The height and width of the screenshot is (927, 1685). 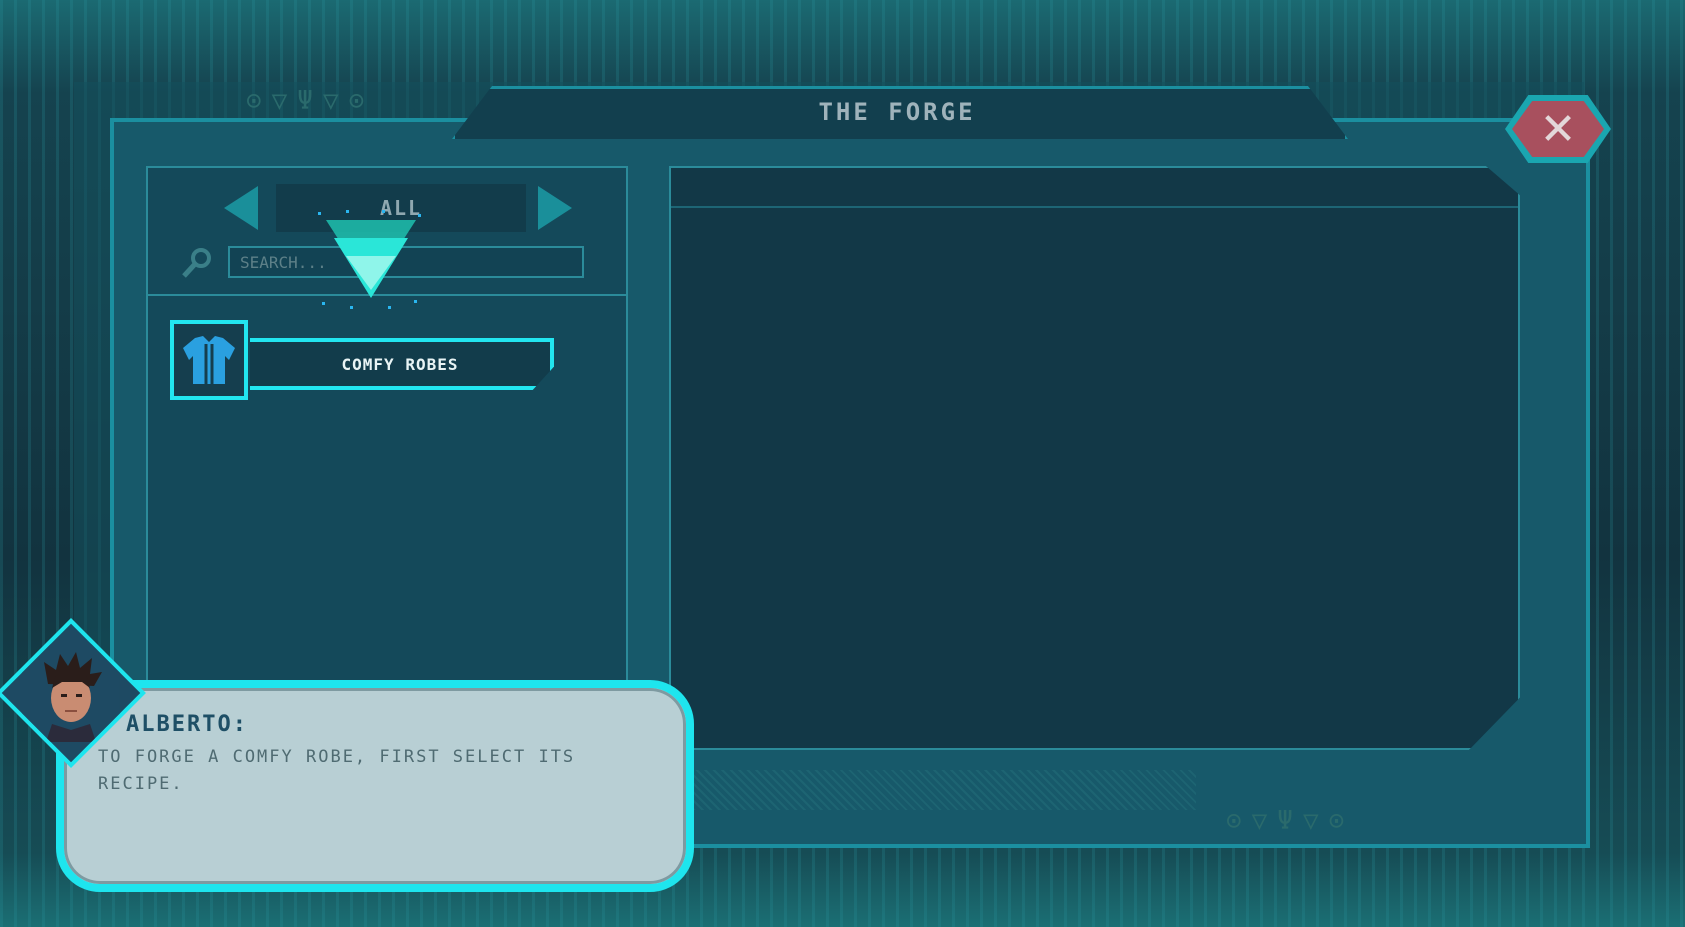 What do you see at coordinates (310, 101) in the screenshot?
I see `decor-glyphs-top: ⊙▽Ψ▽⊙` at bounding box center [310, 101].